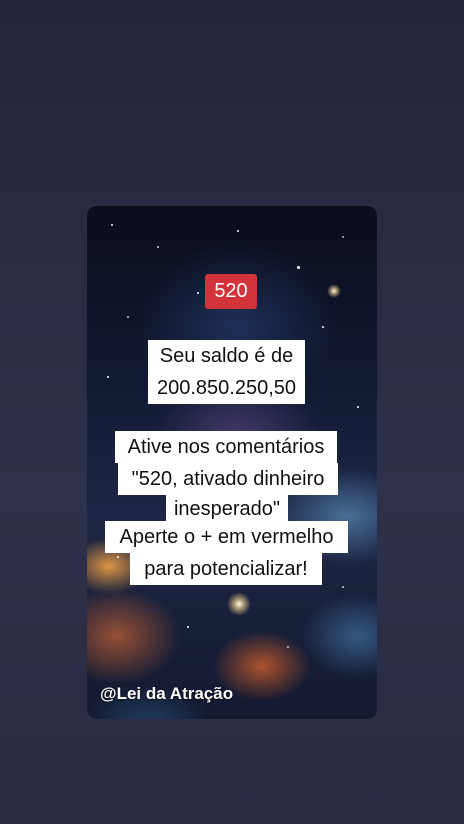 This screenshot has width=464, height=824. Describe the element at coordinates (226, 388) in the screenshot. I see `caption-line: 200.850.250,50` at that location.